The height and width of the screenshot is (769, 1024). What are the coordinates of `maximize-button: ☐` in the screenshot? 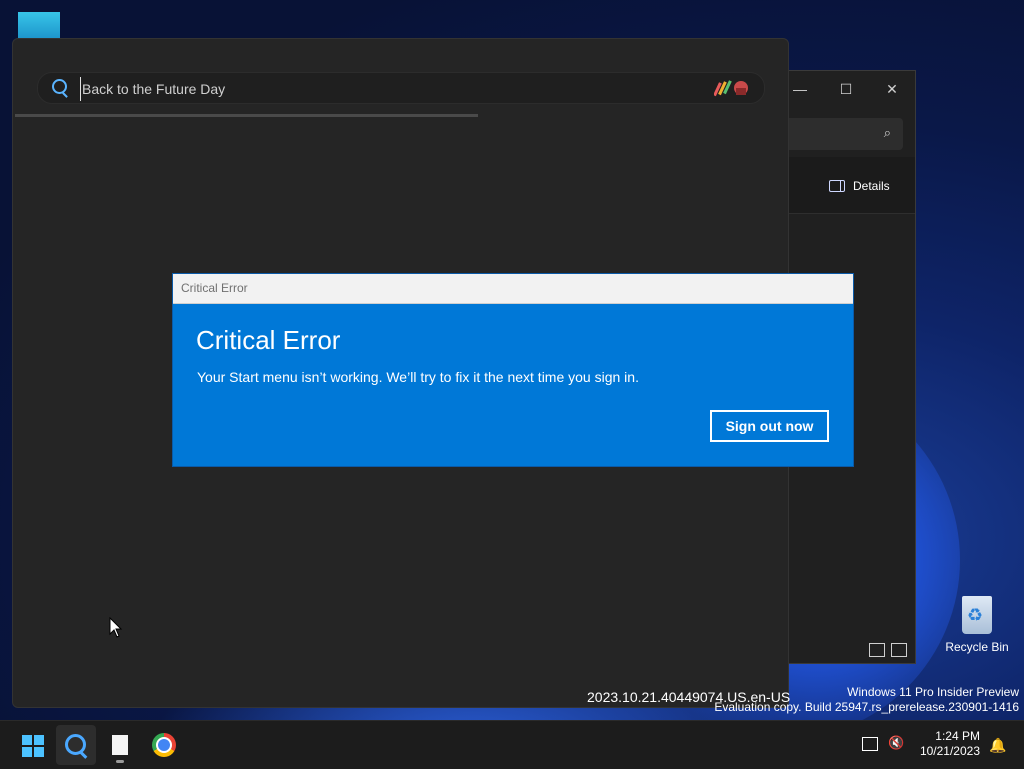 It's located at (846, 89).